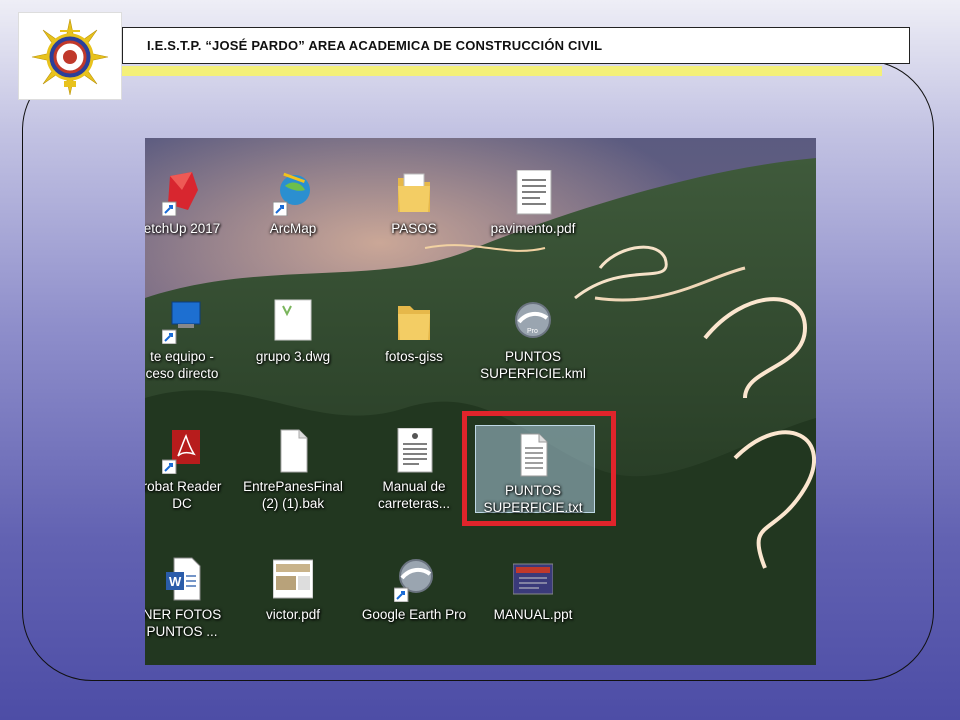 This screenshot has height=720, width=960. Describe the element at coordinates (414, 356) in the screenshot. I see `icon-label: fotos-giss` at that location.